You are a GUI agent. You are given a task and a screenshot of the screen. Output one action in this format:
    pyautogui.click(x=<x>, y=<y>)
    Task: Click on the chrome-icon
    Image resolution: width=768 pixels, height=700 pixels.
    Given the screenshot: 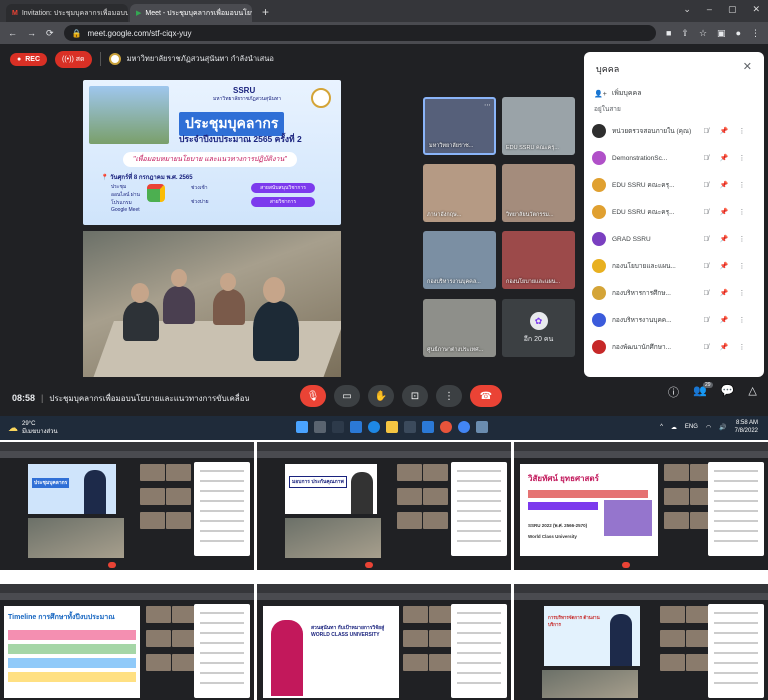 What is the action you would take?
    pyautogui.click(x=446, y=427)
    